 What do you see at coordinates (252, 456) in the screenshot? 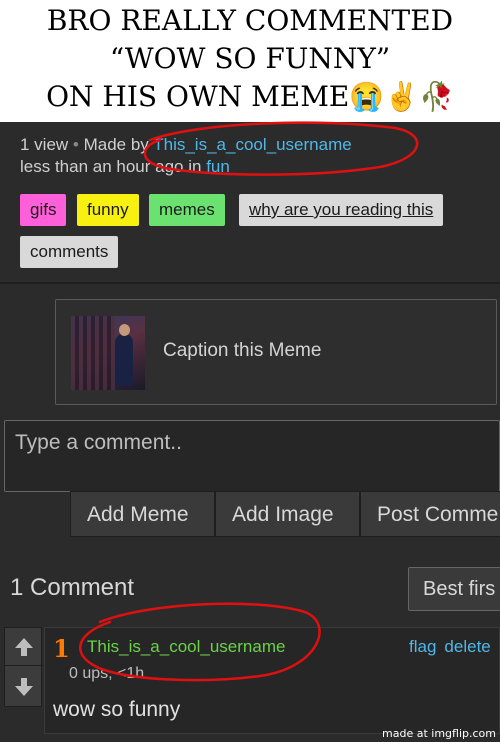
I see `comment-input: Type a comment..` at bounding box center [252, 456].